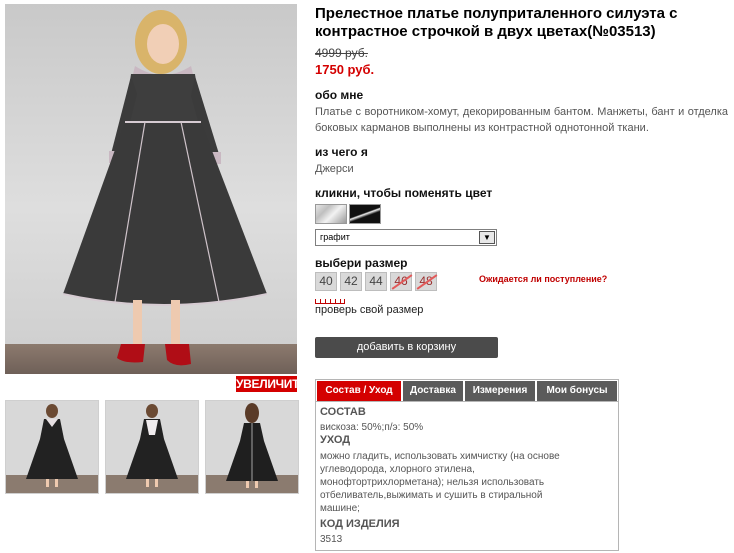  Describe the element at coordinates (406, 237) in the screenshot. I see `color-select: графит ▼` at that location.